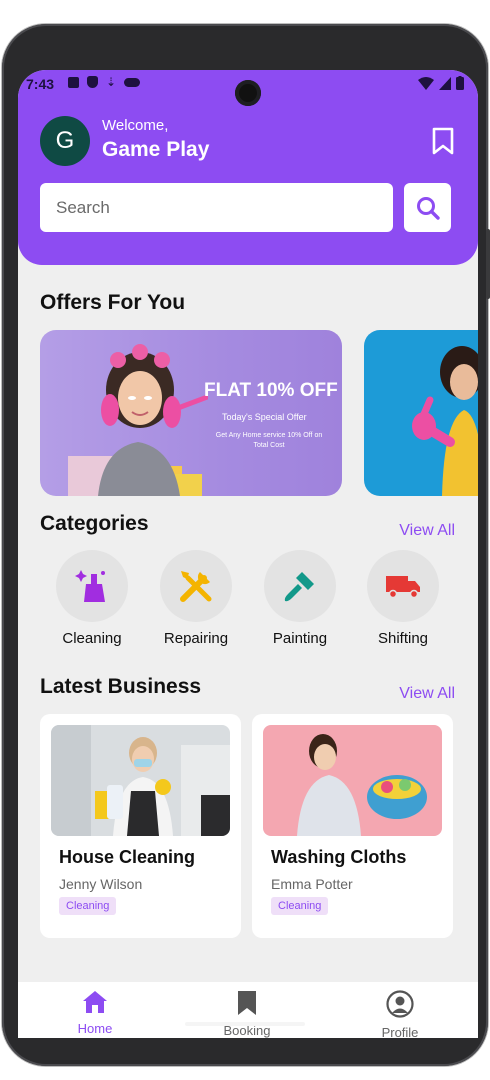 The image size is (490, 1080). I want to click on home-indicator, so click(245, 1024).